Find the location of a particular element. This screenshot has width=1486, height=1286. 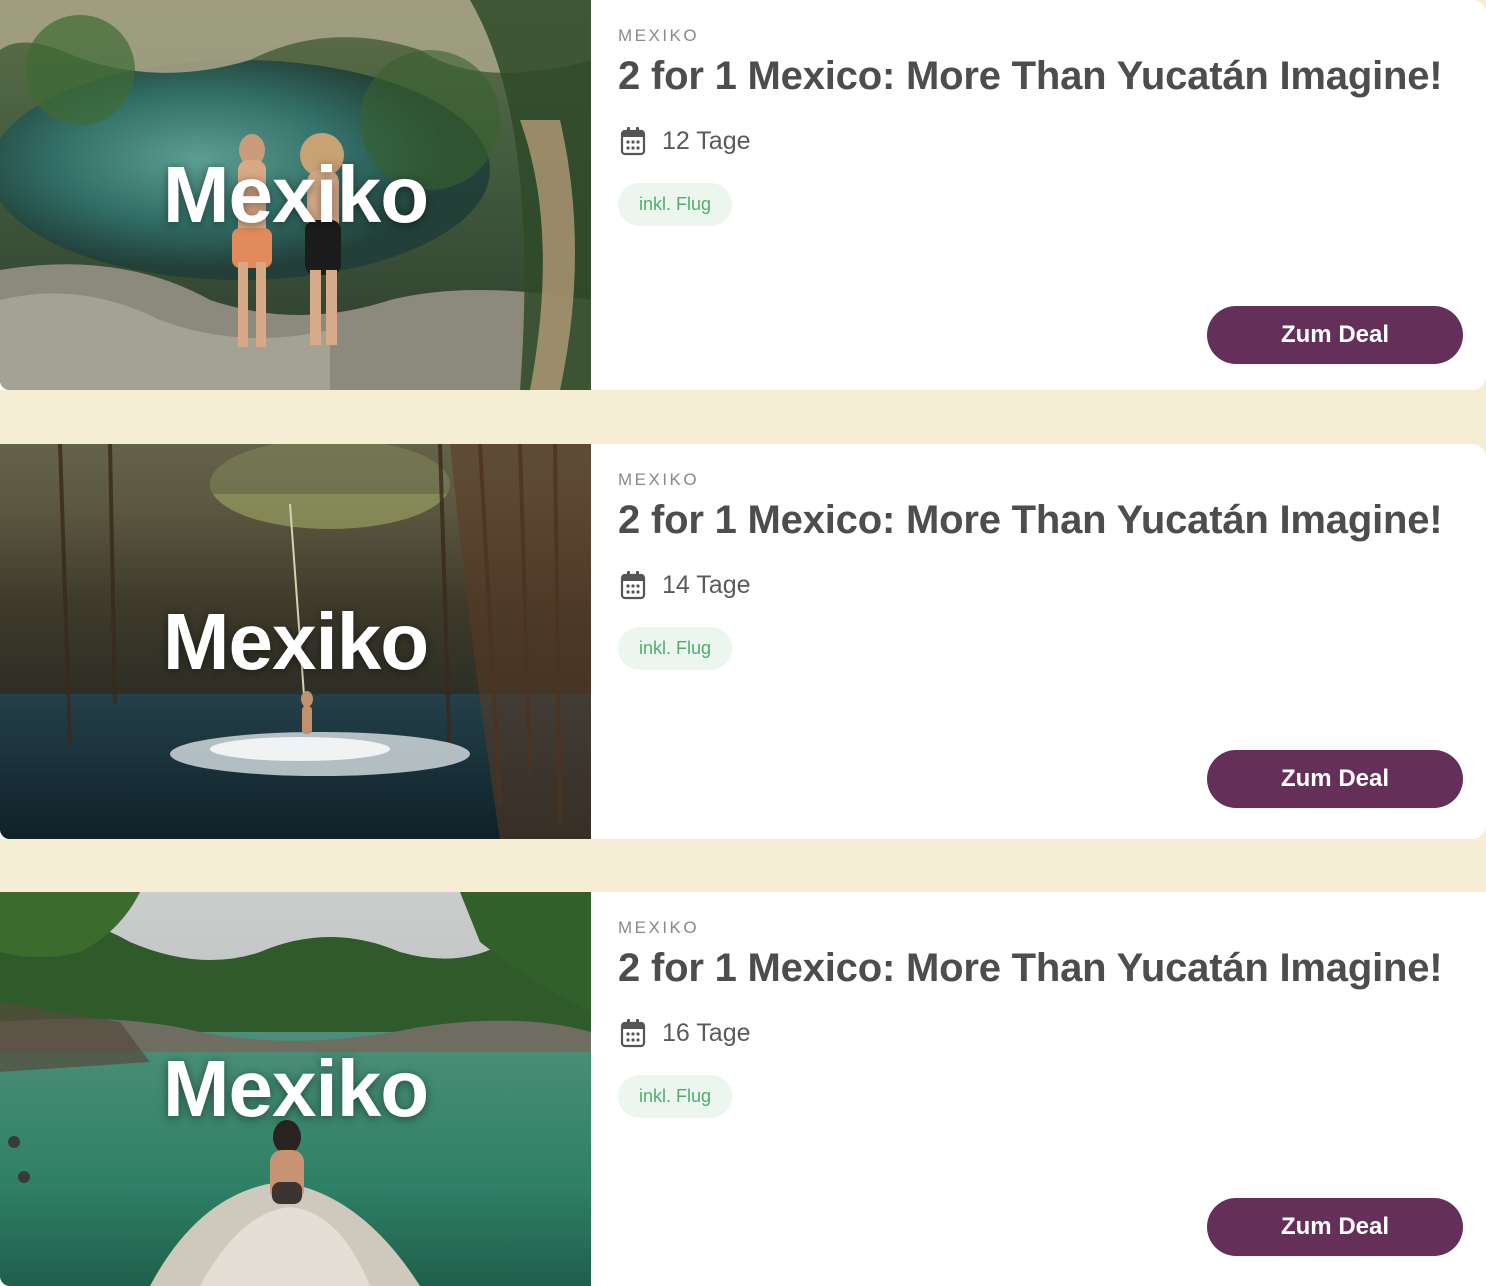

duration-text: 16 Tage is located at coordinates (706, 1032).